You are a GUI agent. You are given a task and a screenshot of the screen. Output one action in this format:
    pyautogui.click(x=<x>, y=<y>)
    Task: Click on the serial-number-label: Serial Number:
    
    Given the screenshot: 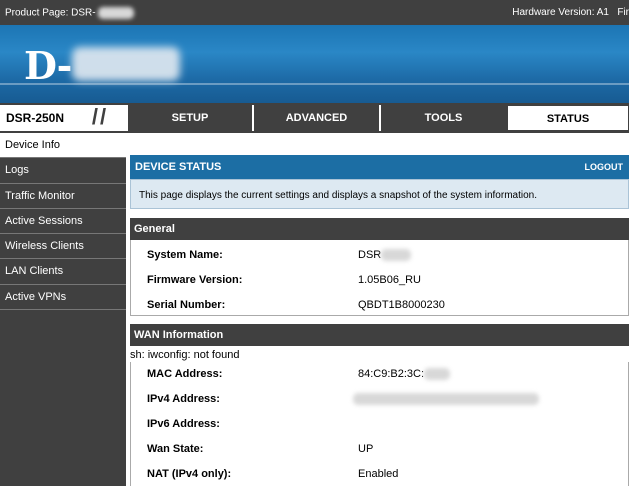 What is the action you would take?
    pyautogui.click(x=186, y=305)
    